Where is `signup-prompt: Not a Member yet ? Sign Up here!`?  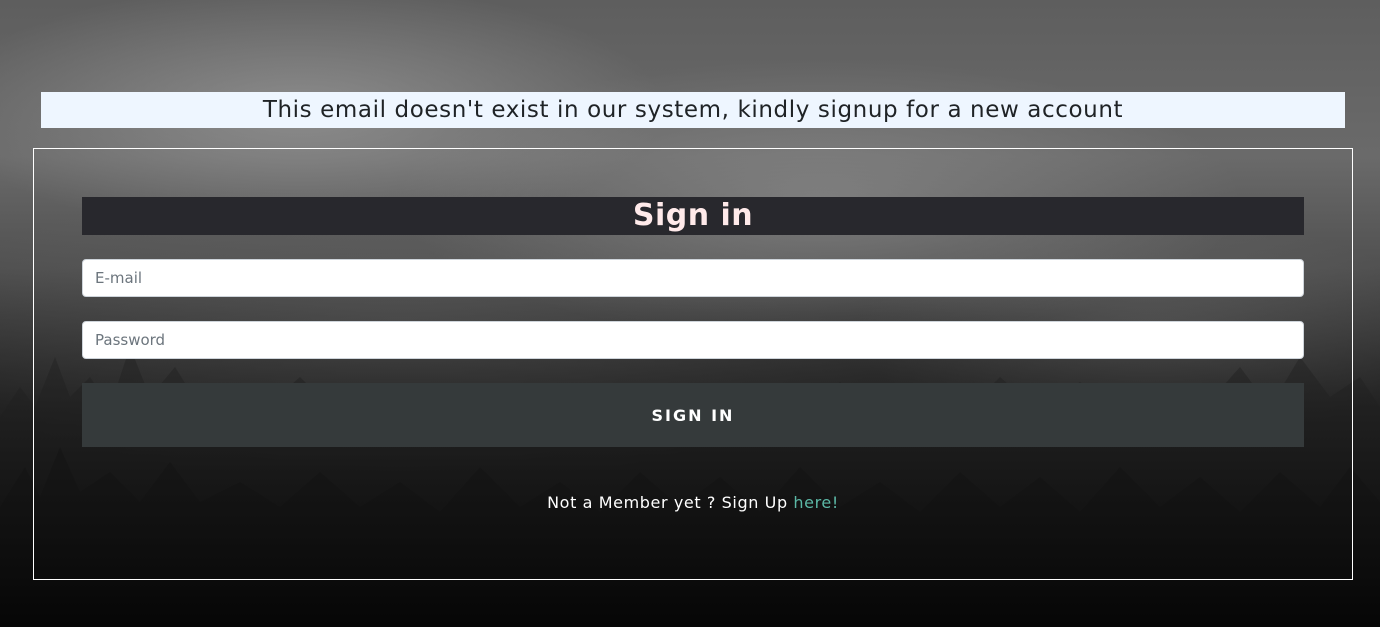 signup-prompt: Not a Member yet ? Sign Up here! is located at coordinates (693, 502).